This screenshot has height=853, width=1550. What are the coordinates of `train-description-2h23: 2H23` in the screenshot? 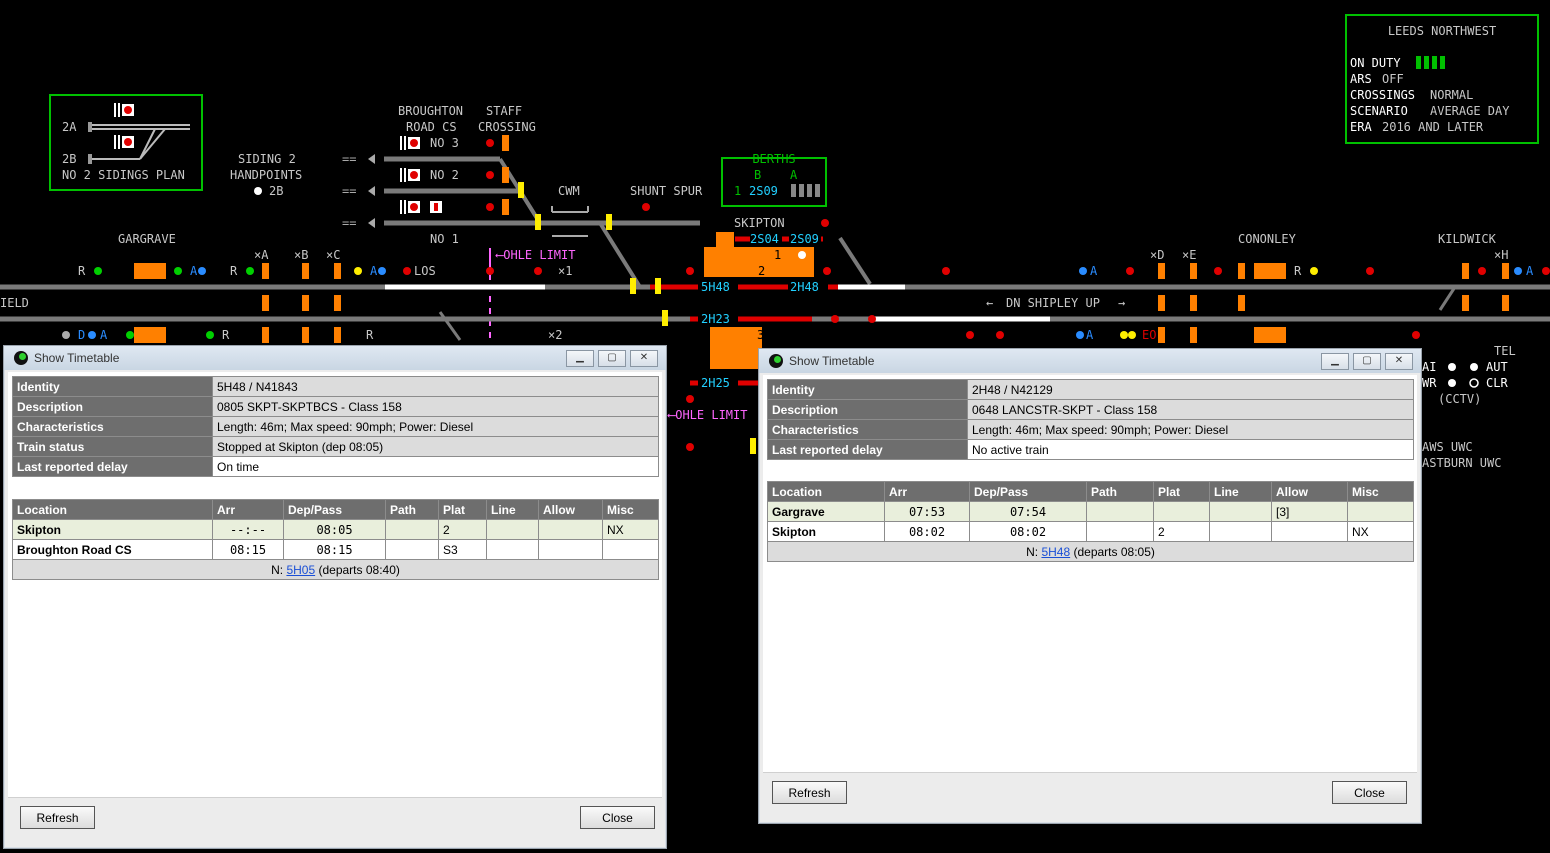 It's located at (715, 319).